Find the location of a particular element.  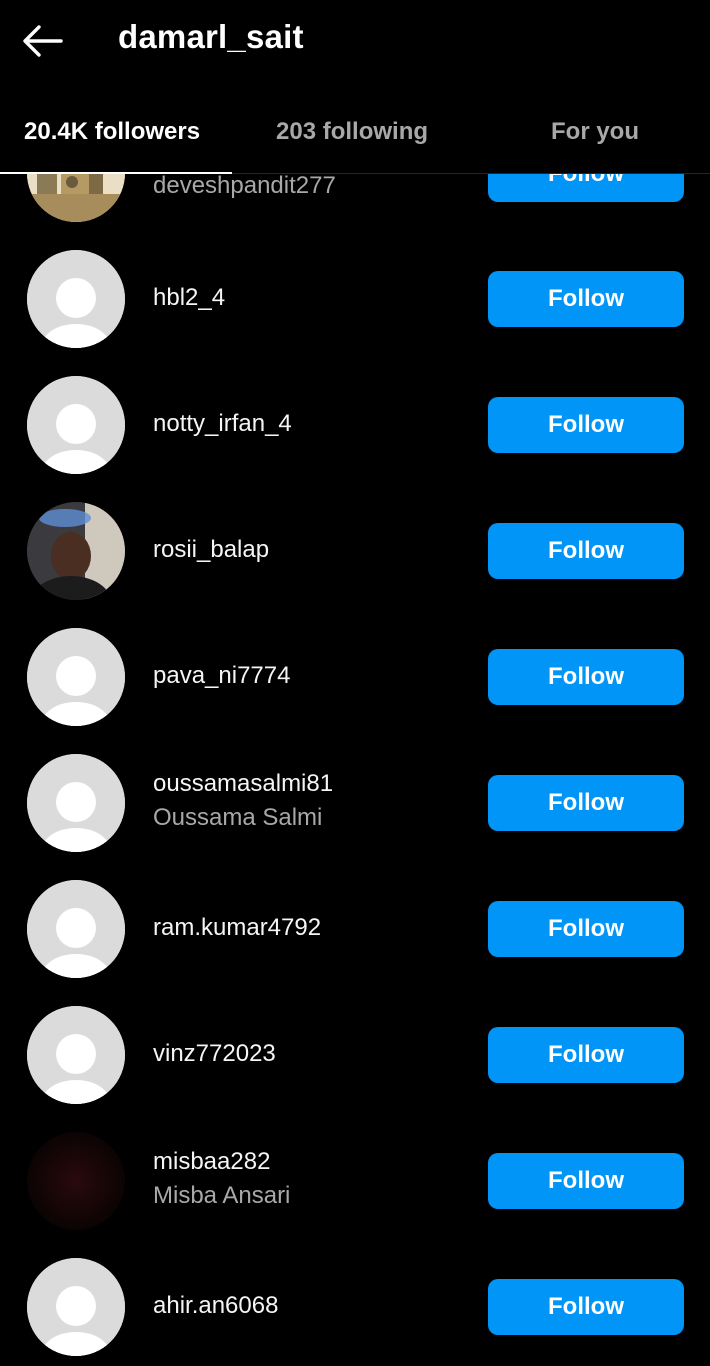

back-button is located at coordinates (42, 41).